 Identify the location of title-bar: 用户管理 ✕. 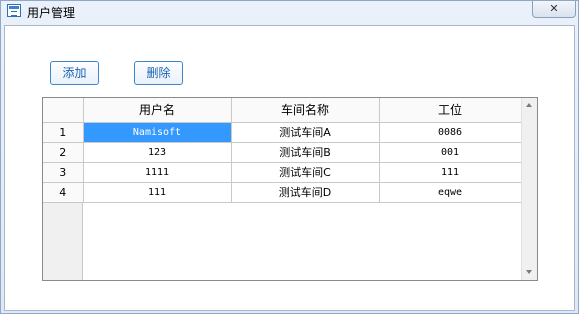
(289, 12).